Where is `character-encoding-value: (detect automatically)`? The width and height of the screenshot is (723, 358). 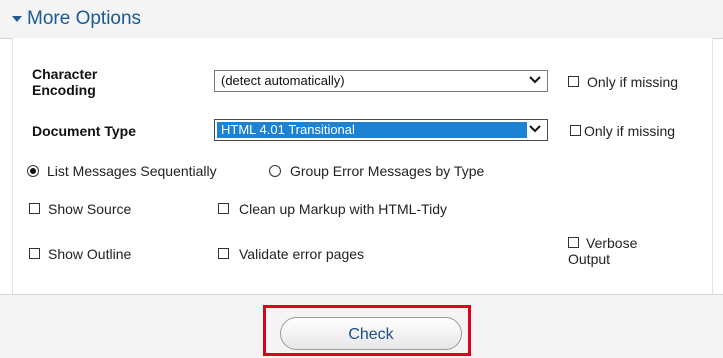
character-encoding-value: (detect automatically) is located at coordinates (283, 80).